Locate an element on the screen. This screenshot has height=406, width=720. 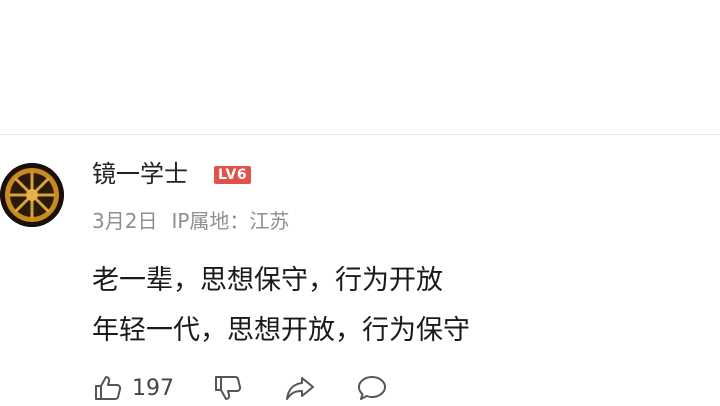
share-icon is located at coordinates (300, 388).